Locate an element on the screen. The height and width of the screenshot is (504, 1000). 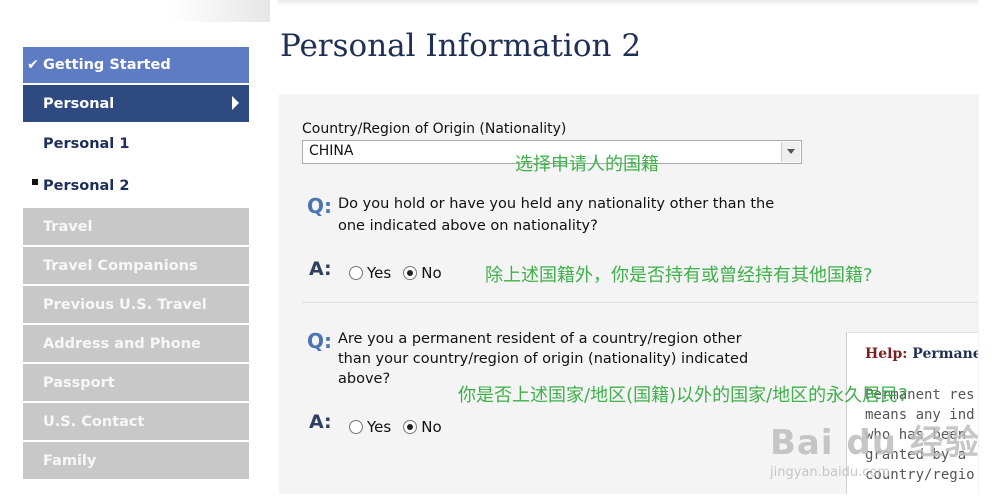
nationality-select-value: CHINA is located at coordinates (331, 151).